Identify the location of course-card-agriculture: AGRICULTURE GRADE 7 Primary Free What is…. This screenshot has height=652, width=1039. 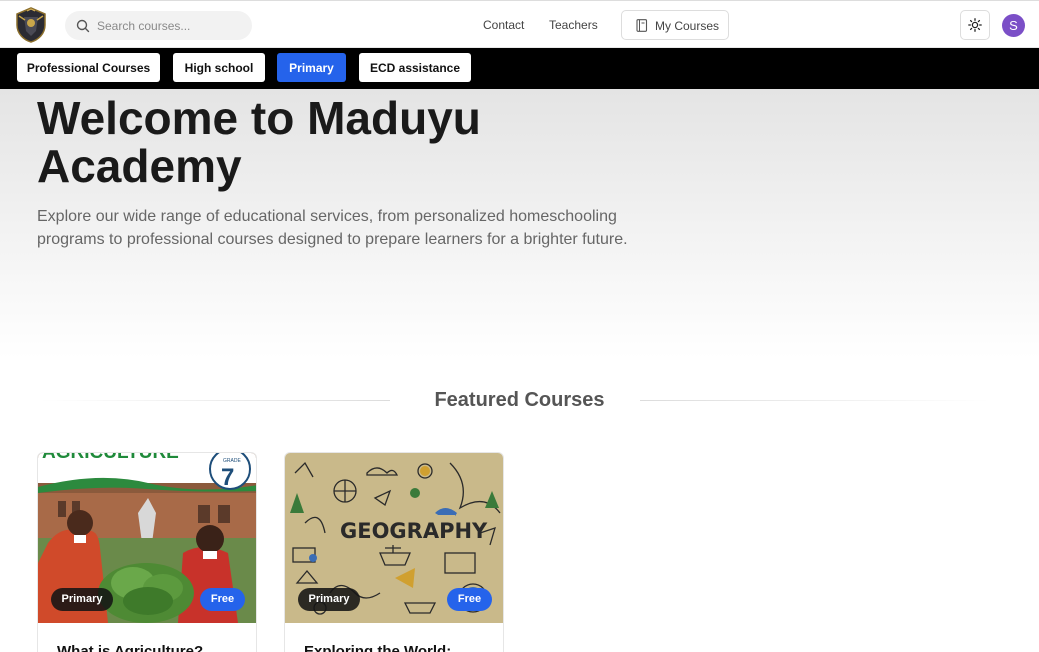
(147, 552).